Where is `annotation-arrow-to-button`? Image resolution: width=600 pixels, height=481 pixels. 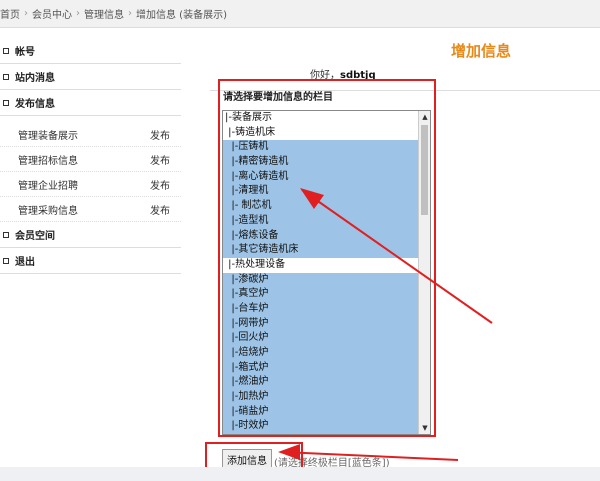
annotation-arrow-to-button is located at coordinates (368, 452).